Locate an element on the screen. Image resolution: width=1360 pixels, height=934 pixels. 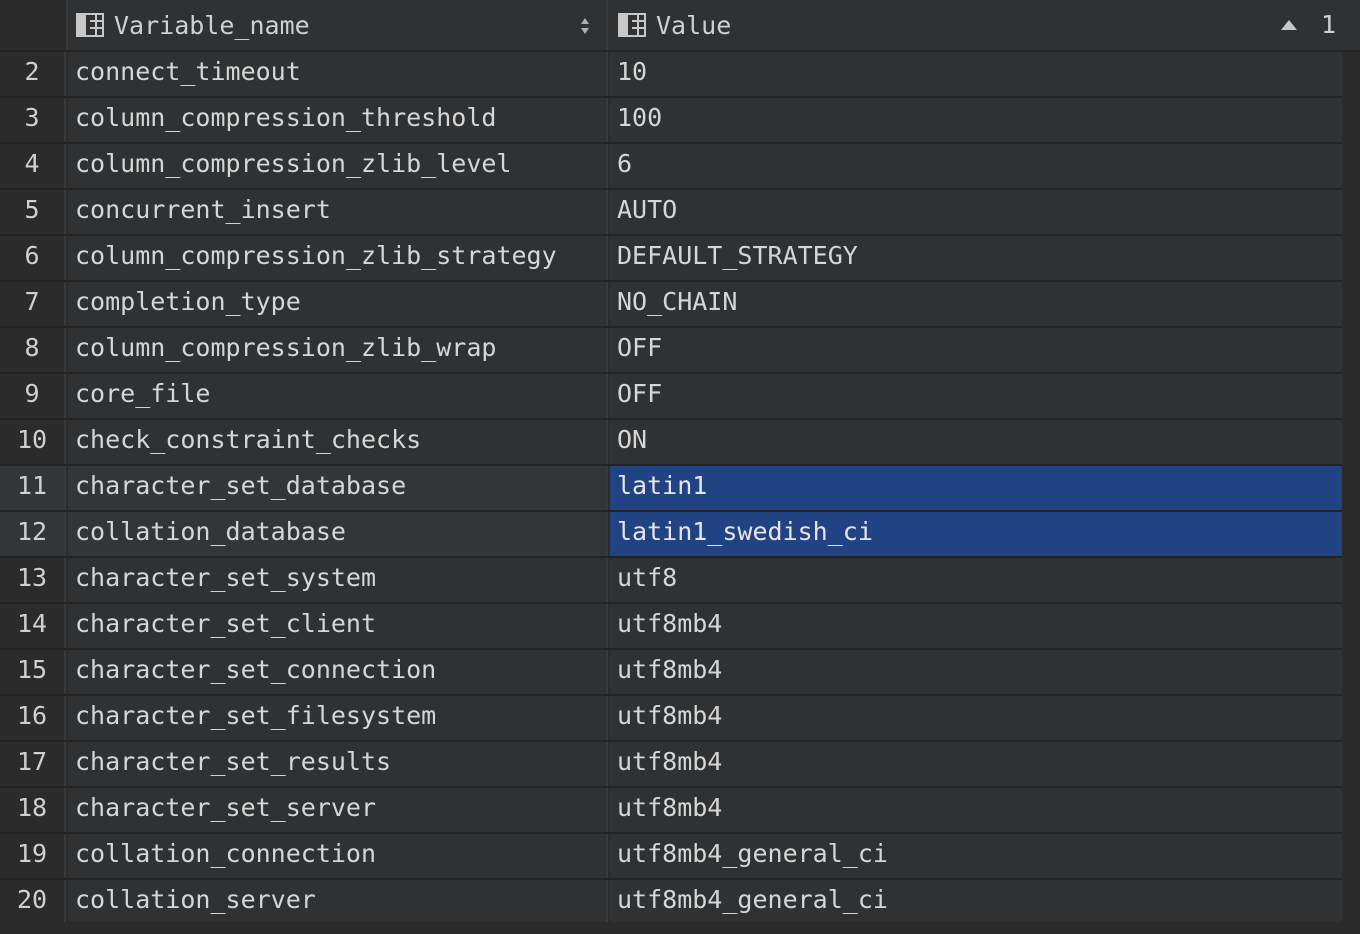
table-row: 14 character_set_client utf8mb4 is located at coordinates (680, 627).